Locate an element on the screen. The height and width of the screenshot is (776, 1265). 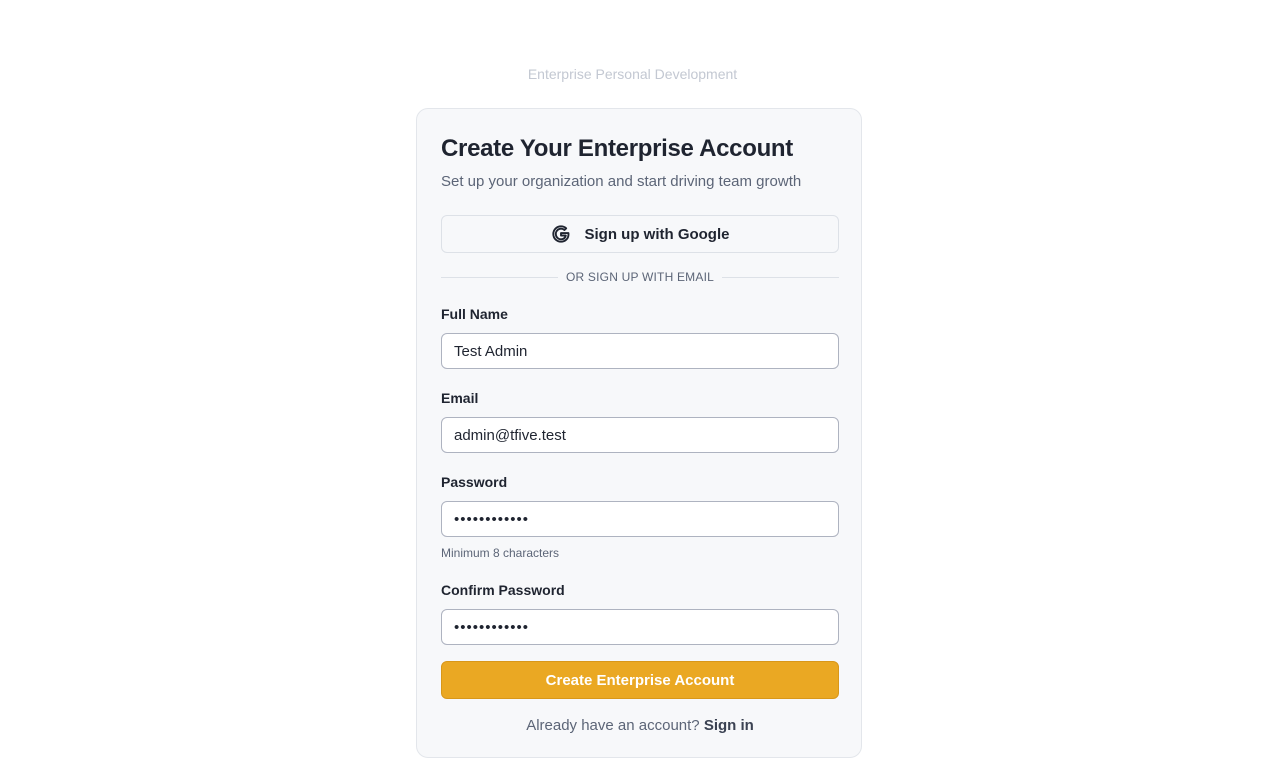
signin-prompt-text: Already have an account? is located at coordinates (613, 725).